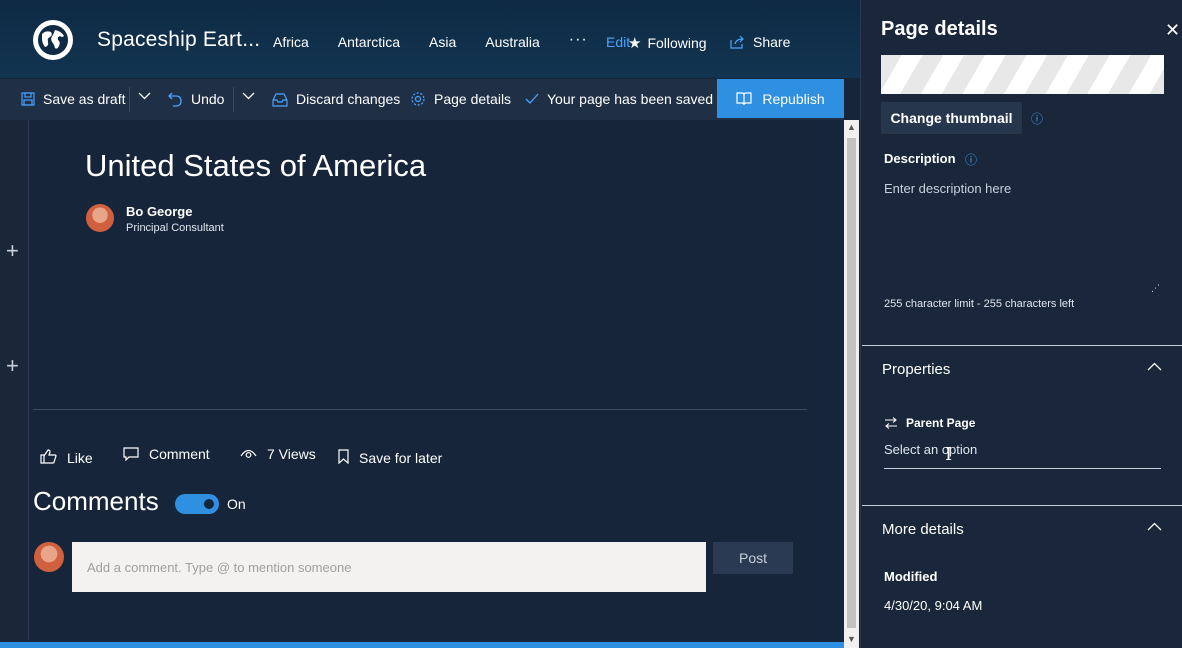 This screenshot has width=1182, height=648. Describe the element at coordinates (578, 40) in the screenshot. I see `nav-more-button: ···` at that location.